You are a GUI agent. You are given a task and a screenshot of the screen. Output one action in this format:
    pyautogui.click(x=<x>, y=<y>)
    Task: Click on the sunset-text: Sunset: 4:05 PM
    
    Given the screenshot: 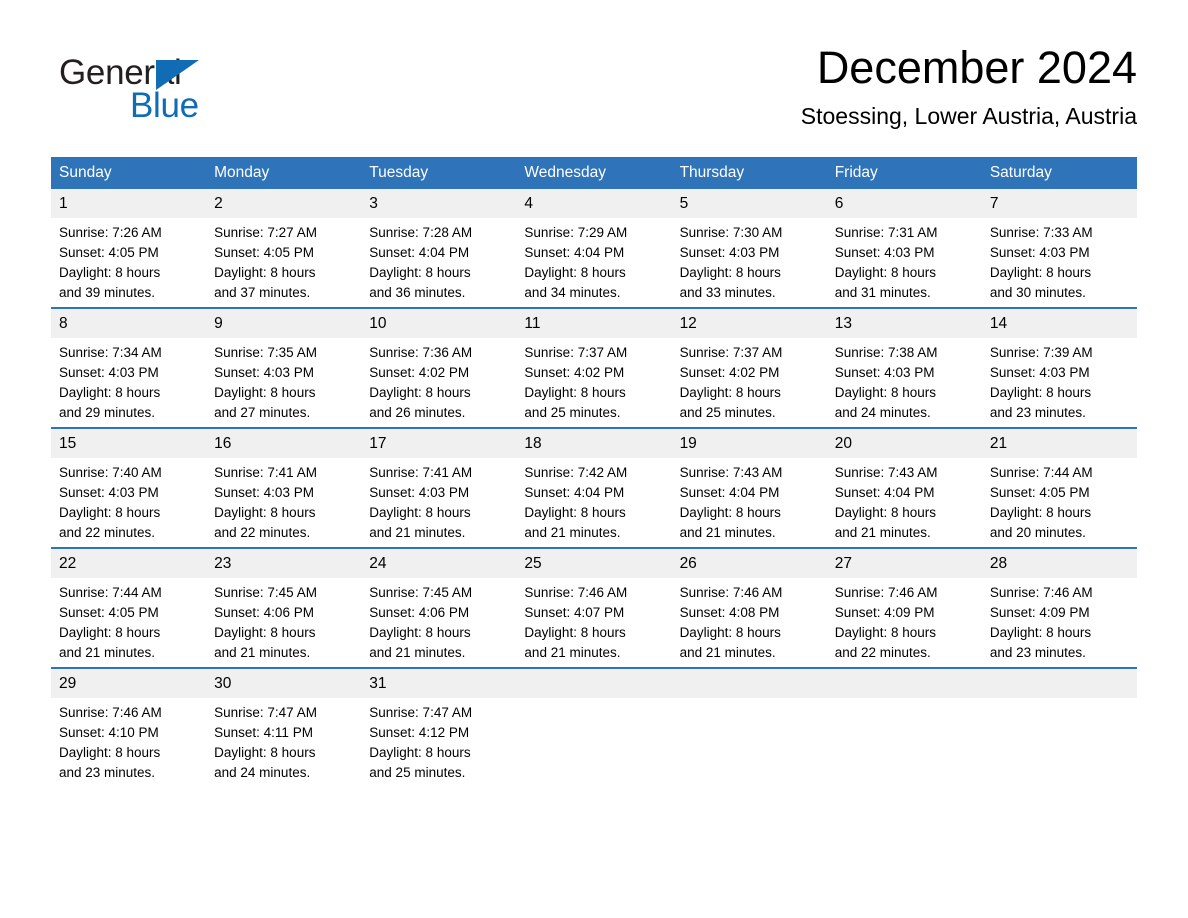 What is the action you would take?
    pyautogui.click(x=264, y=252)
    